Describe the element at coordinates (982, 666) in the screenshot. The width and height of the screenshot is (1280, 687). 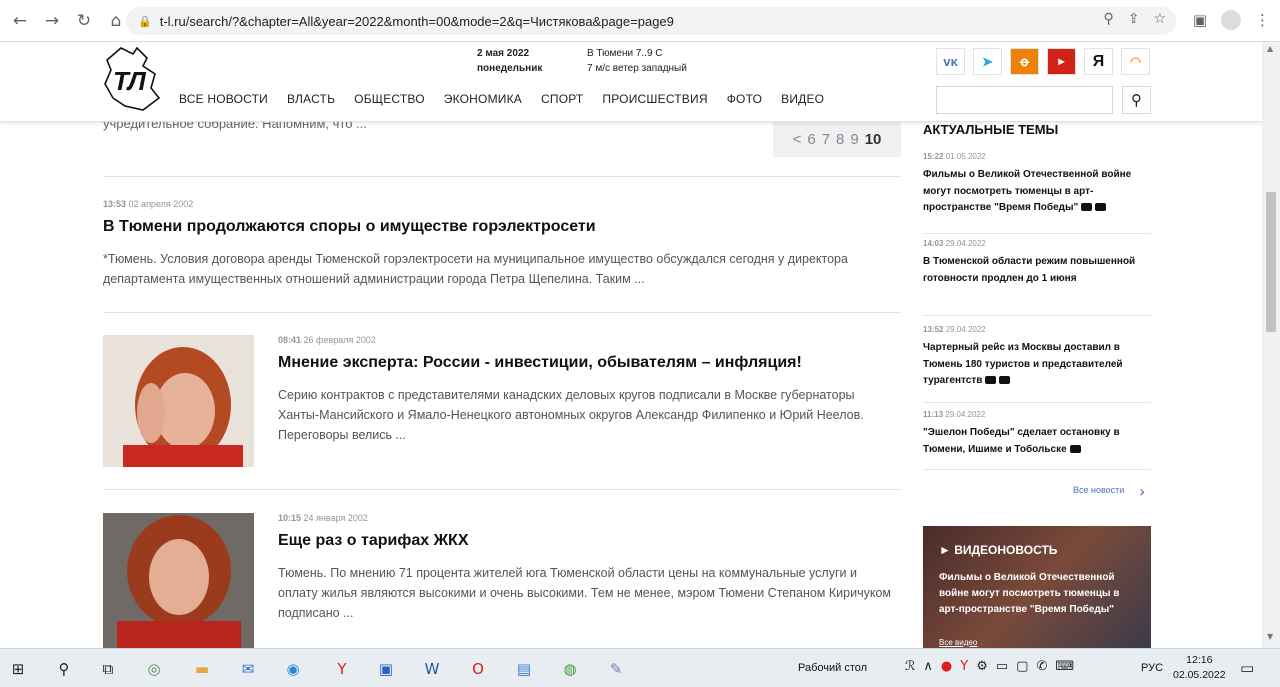
I see `tray-app-icon: ⚙` at that location.